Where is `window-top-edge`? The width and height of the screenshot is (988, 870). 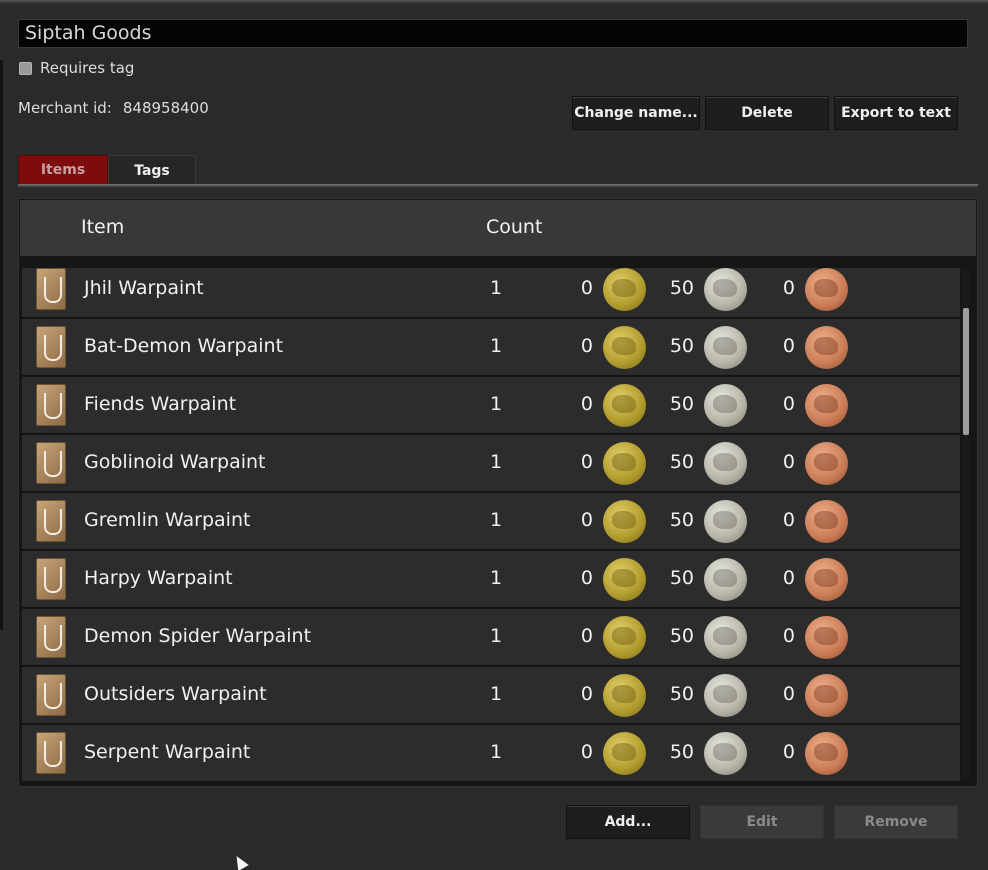 window-top-edge is located at coordinates (494, 2).